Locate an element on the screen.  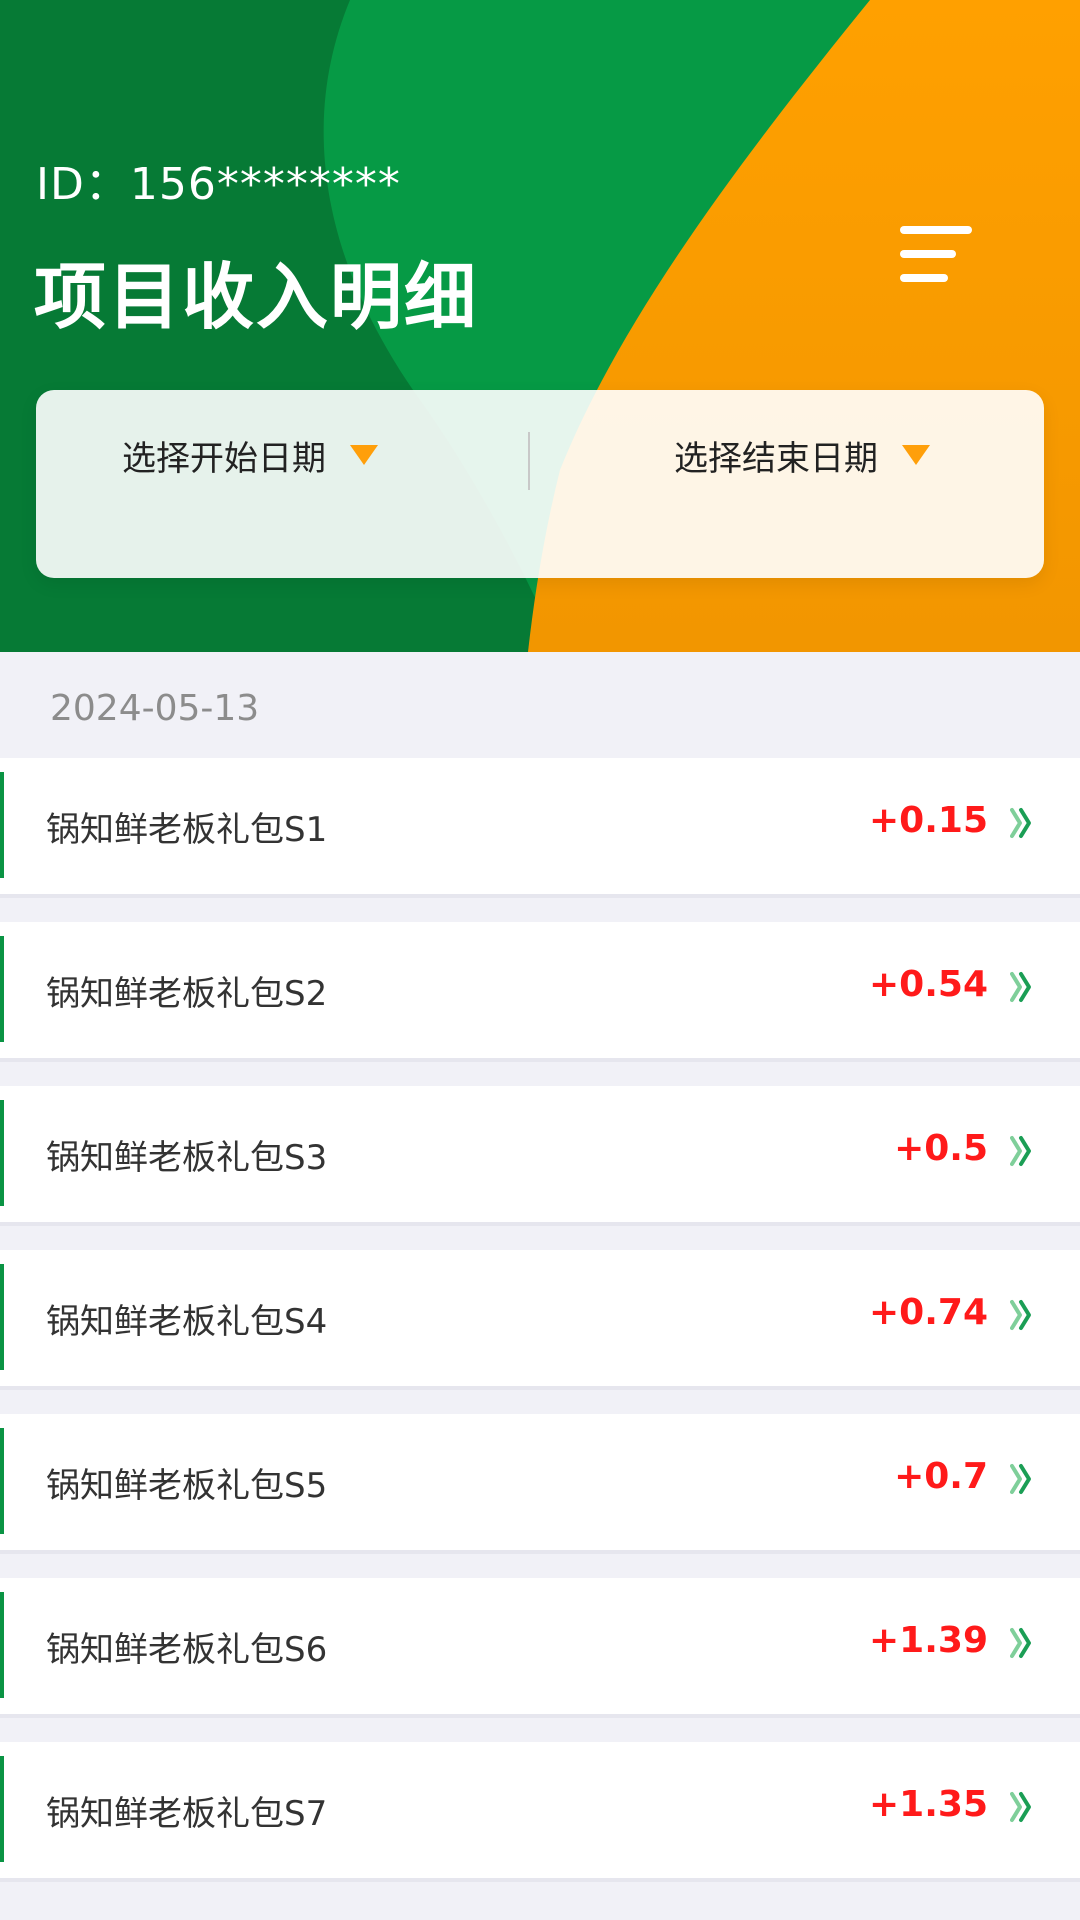
item-name: 锅知鲜老板礼包S4 is located at coordinates (187, 1322).